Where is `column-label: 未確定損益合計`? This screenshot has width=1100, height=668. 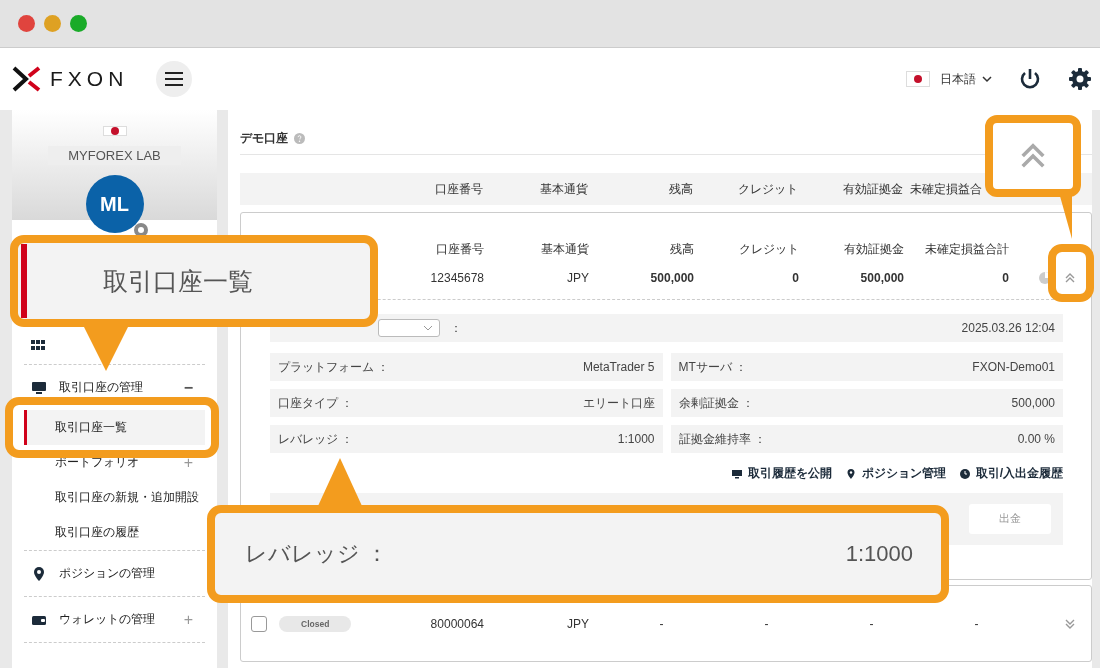 column-label: 未確定損益合計 is located at coordinates (966, 249).